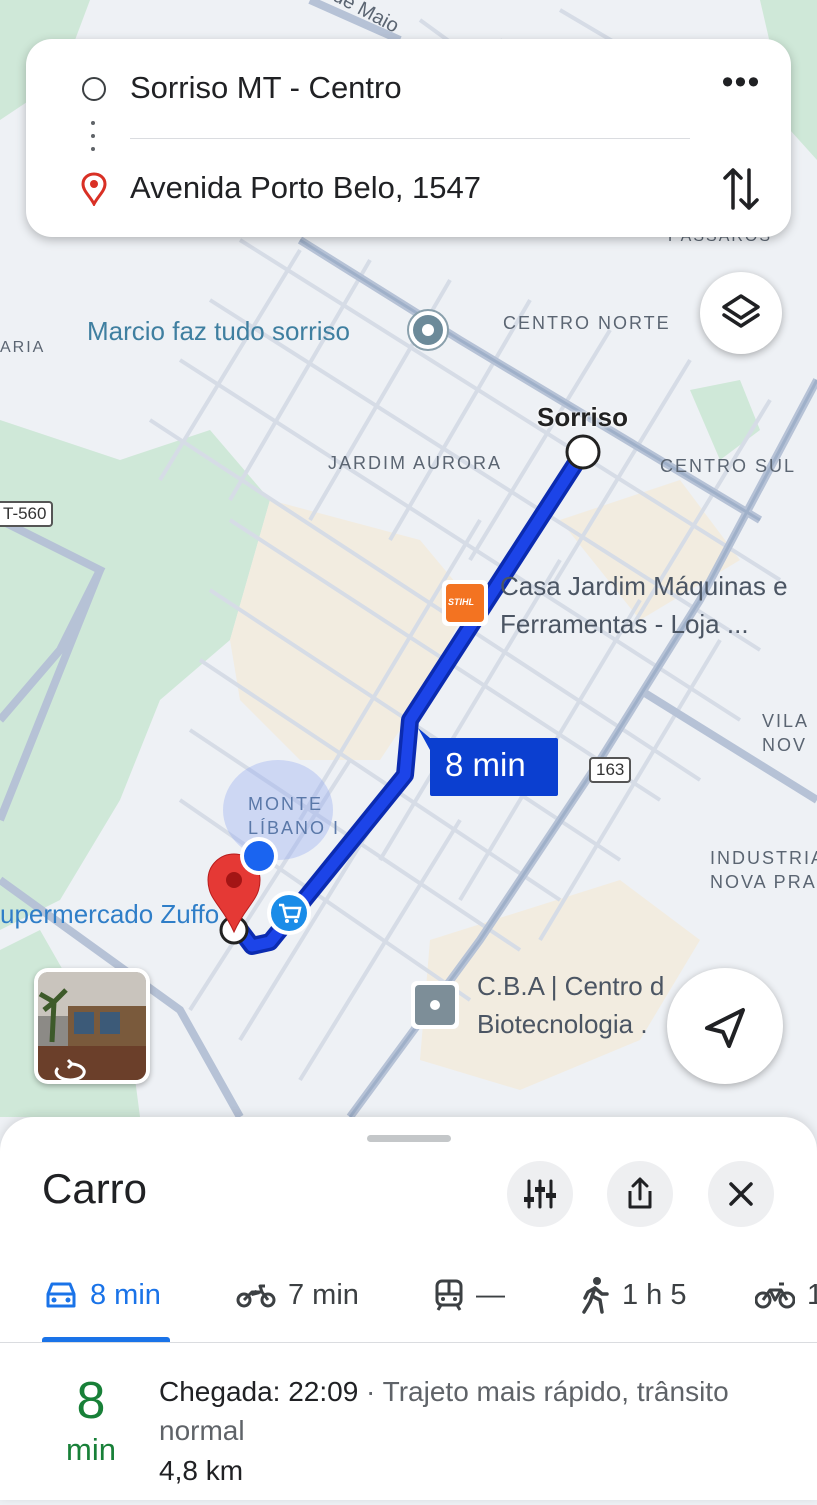 The width and height of the screenshot is (817, 1505). Describe the element at coordinates (415, 463) in the screenshot. I see `neighborhood-label: JARDIM AURORA` at that location.